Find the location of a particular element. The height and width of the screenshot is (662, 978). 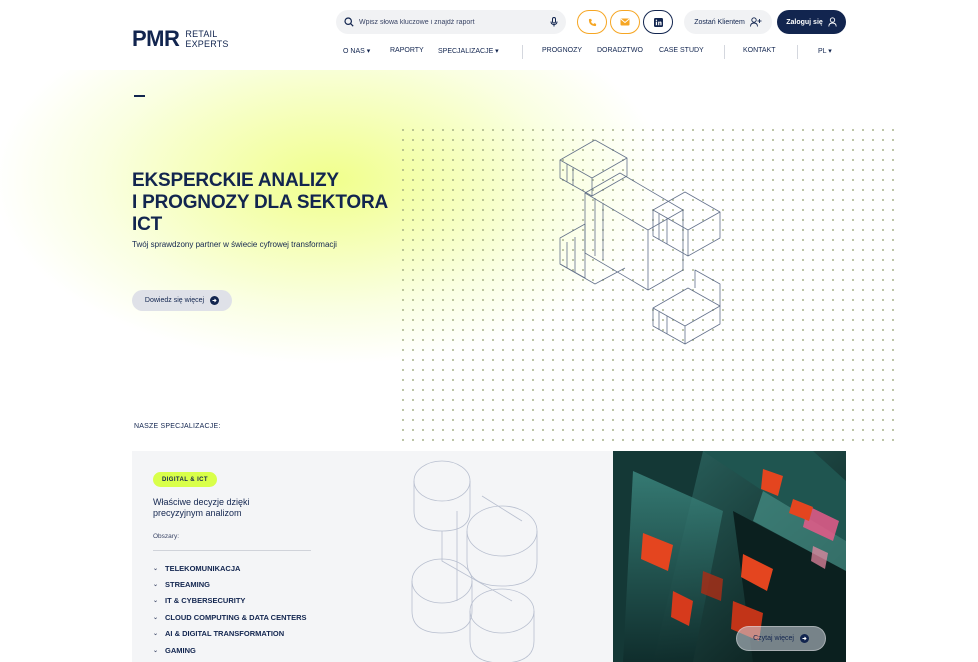

hero-title-line-2: I PROGNOZY DLA SEKTORA is located at coordinates (260, 202).